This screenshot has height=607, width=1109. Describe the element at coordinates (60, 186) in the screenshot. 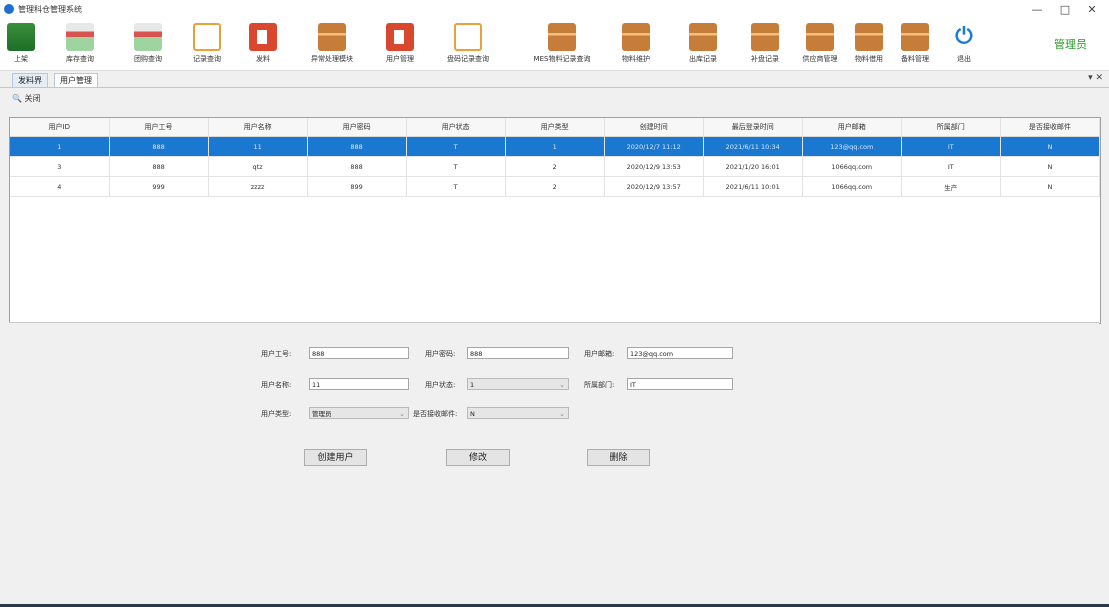

I see `cell: 4` at that location.